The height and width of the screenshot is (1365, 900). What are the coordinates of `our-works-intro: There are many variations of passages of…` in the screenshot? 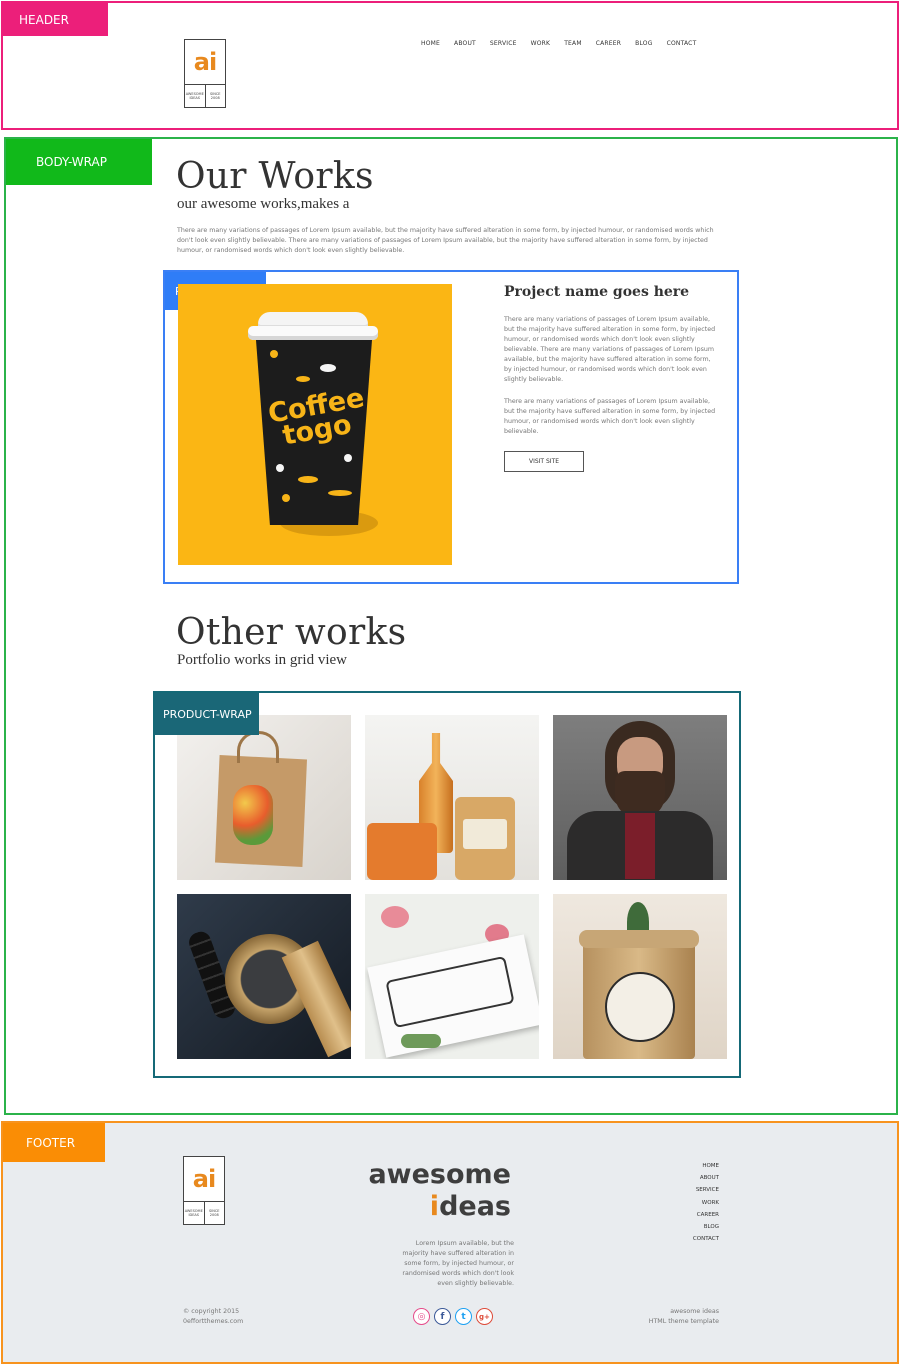 It's located at (445, 240).